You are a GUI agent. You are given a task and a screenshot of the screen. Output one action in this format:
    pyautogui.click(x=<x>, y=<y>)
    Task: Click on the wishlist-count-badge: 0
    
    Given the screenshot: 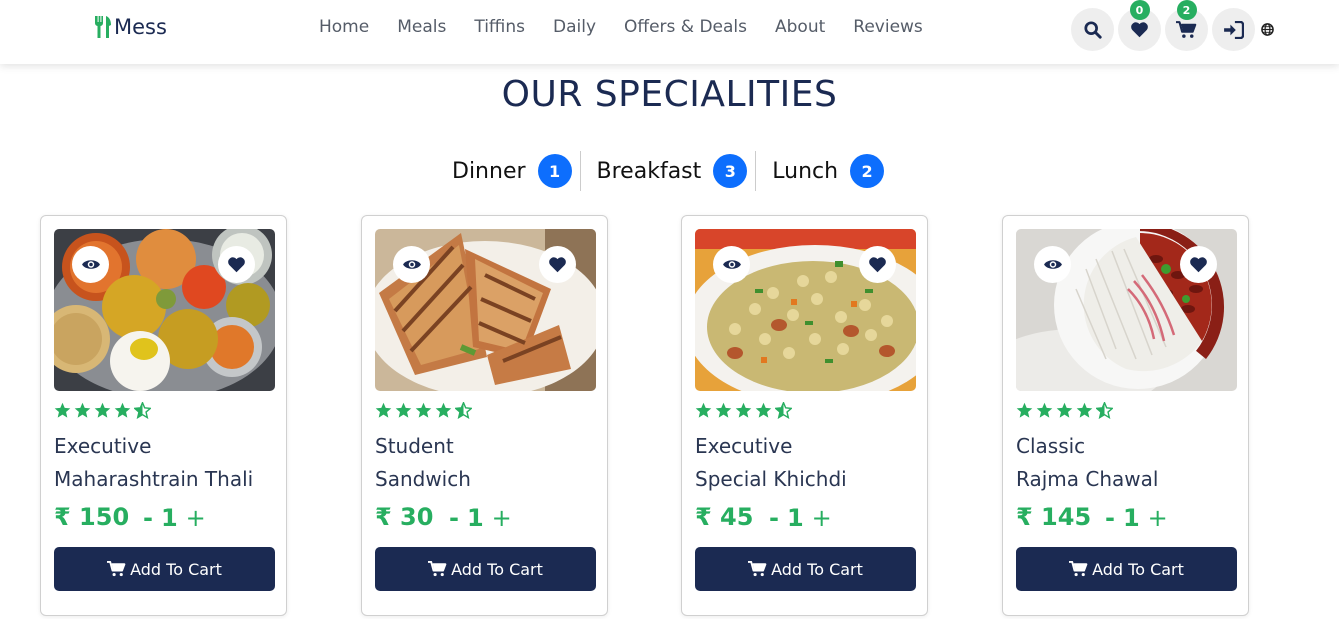 What is the action you would take?
    pyautogui.click(x=1139, y=10)
    